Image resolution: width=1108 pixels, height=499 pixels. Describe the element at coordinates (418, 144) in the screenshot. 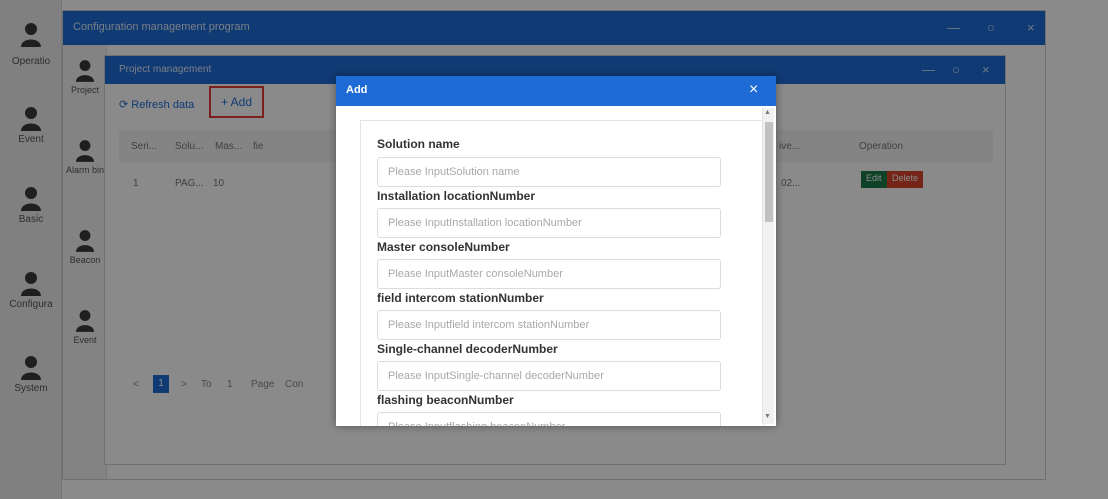

I see `solution-name-label: Solution name` at that location.